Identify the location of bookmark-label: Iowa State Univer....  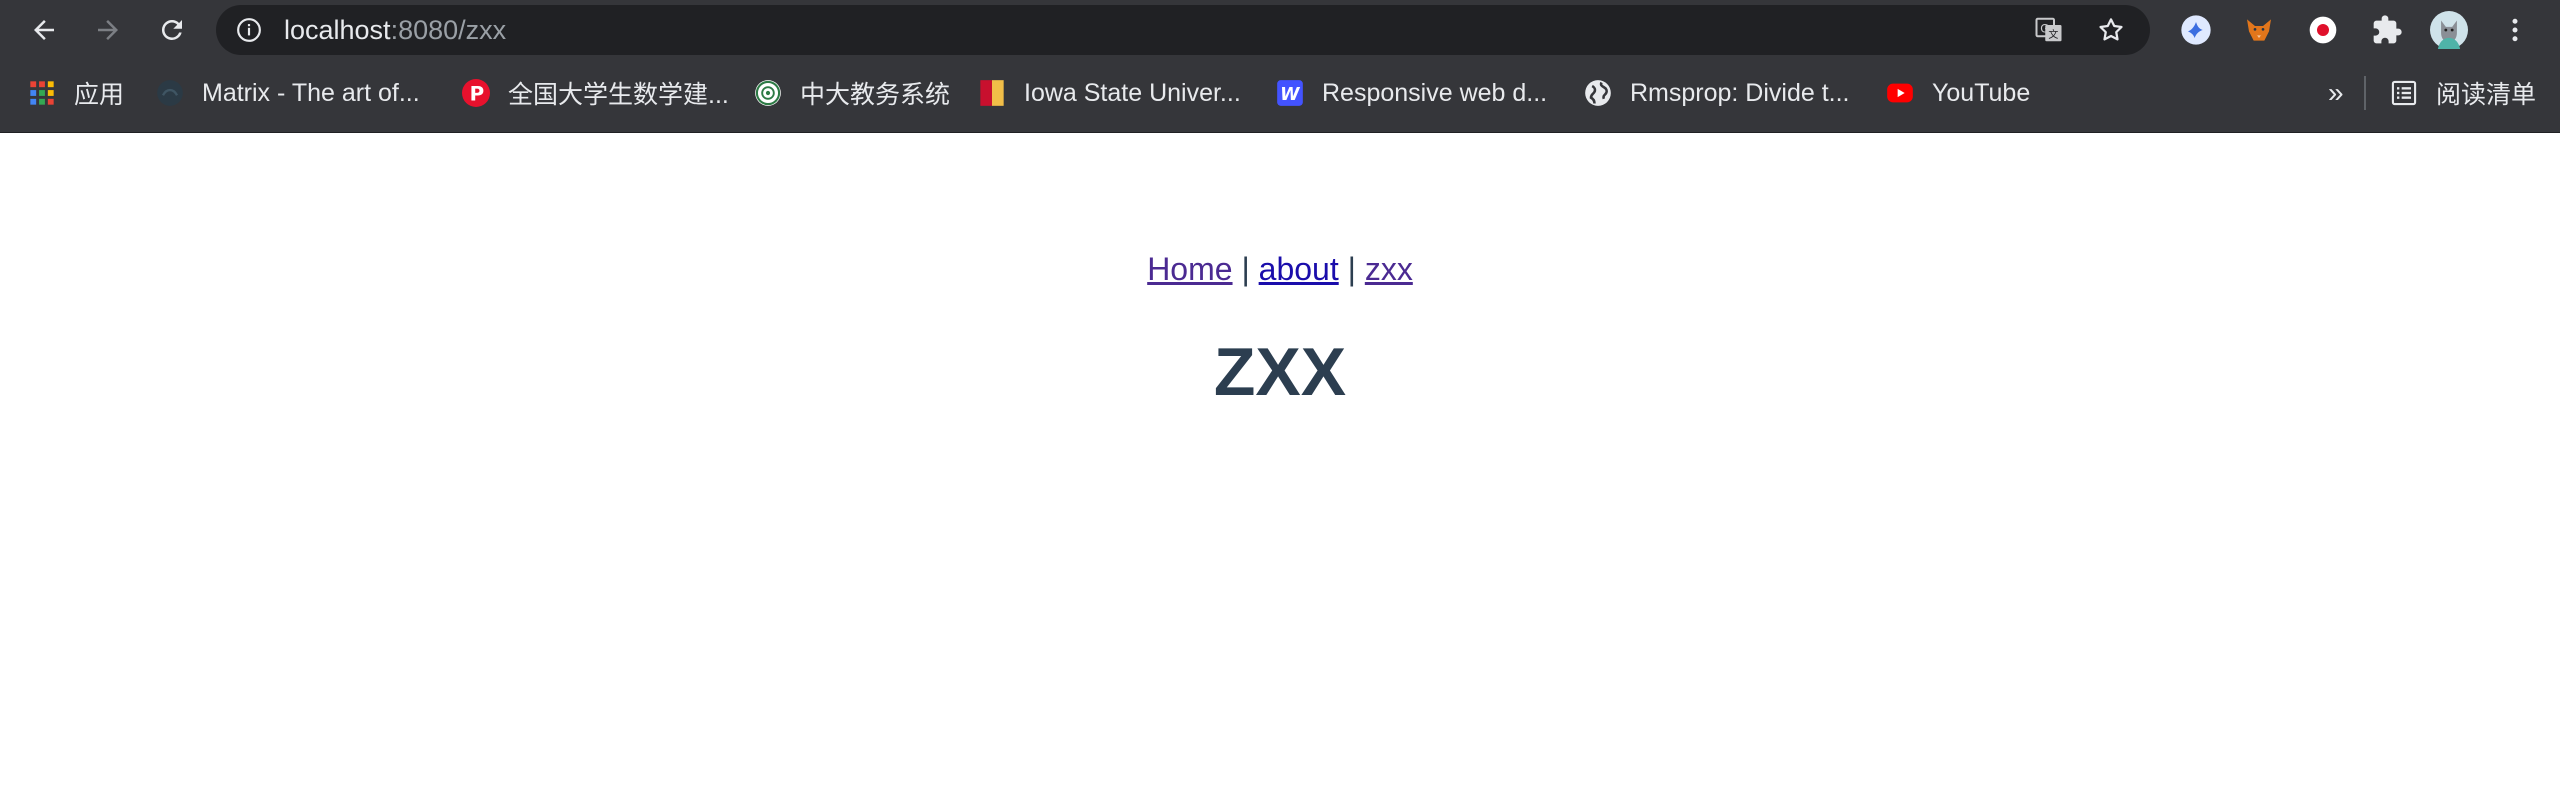
(1132, 92).